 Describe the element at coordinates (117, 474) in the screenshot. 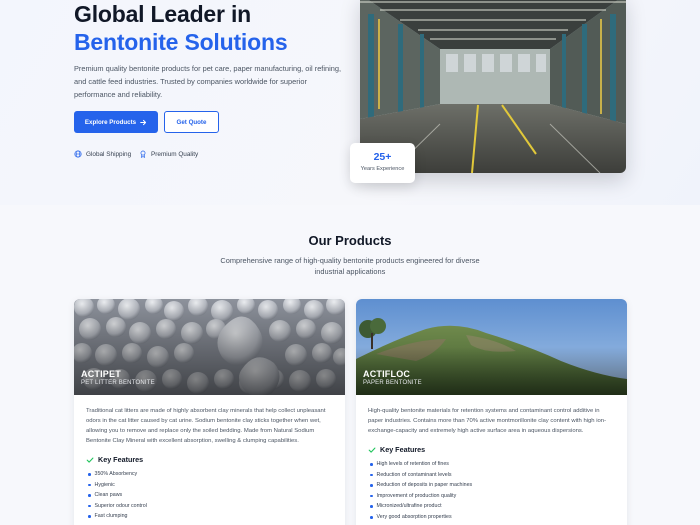

I see `feature-item: 350% Absorbency` at that location.